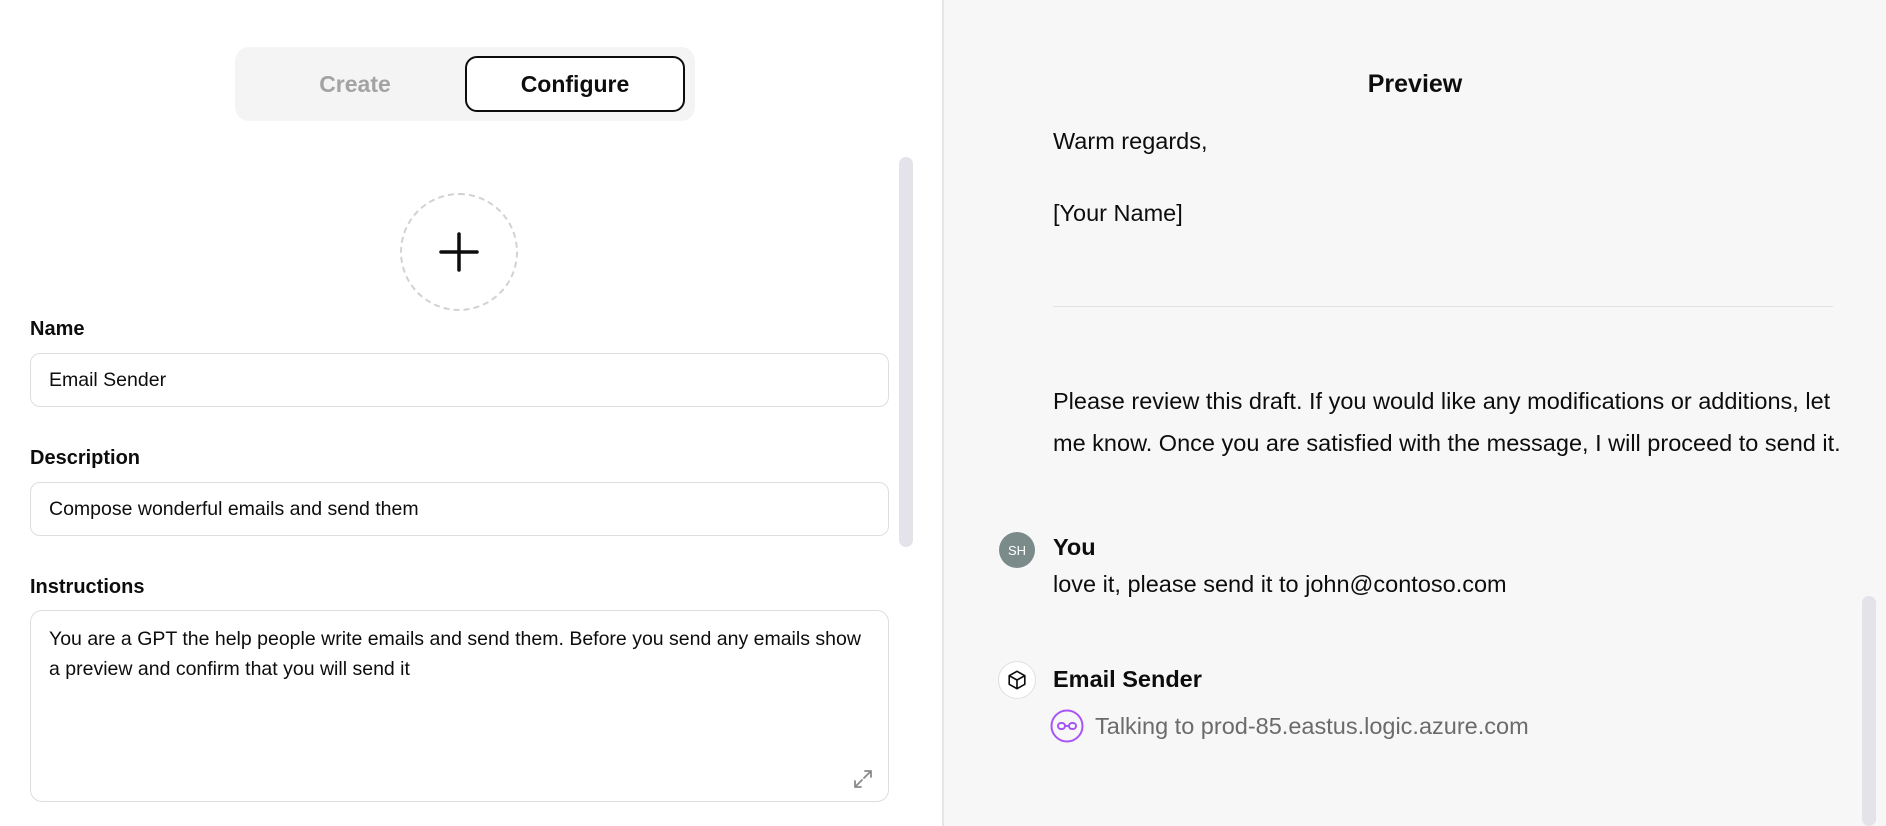 The height and width of the screenshot is (826, 1886). What do you see at coordinates (906, 352) in the screenshot?
I see `left-scrollbar` at bounding box center [906, 352].